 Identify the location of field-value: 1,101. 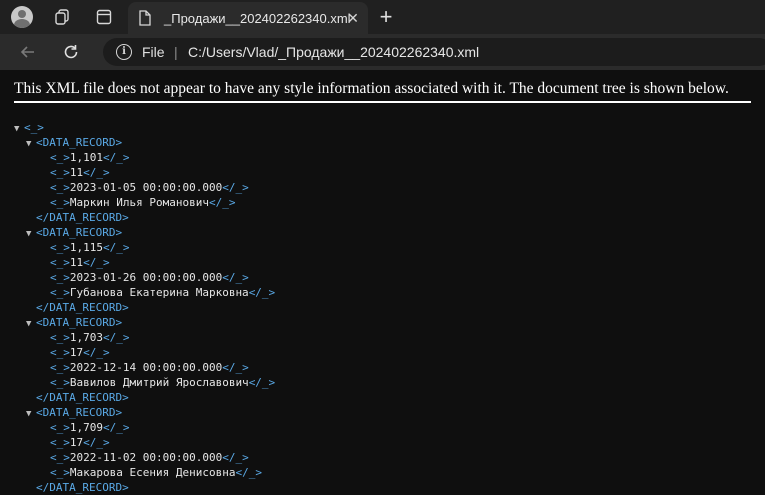
(86, 157).